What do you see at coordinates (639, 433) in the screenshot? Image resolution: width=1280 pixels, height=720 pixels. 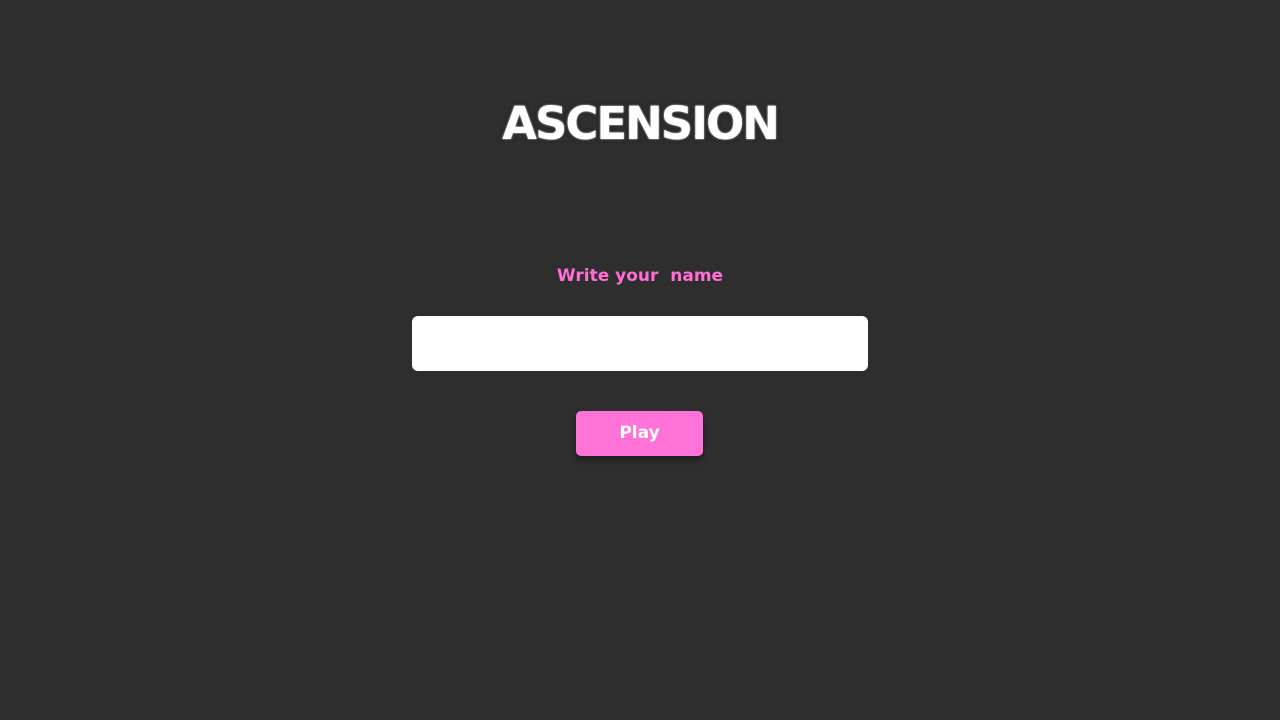 I see `play-button: Play` at bounding box center [639, 433].